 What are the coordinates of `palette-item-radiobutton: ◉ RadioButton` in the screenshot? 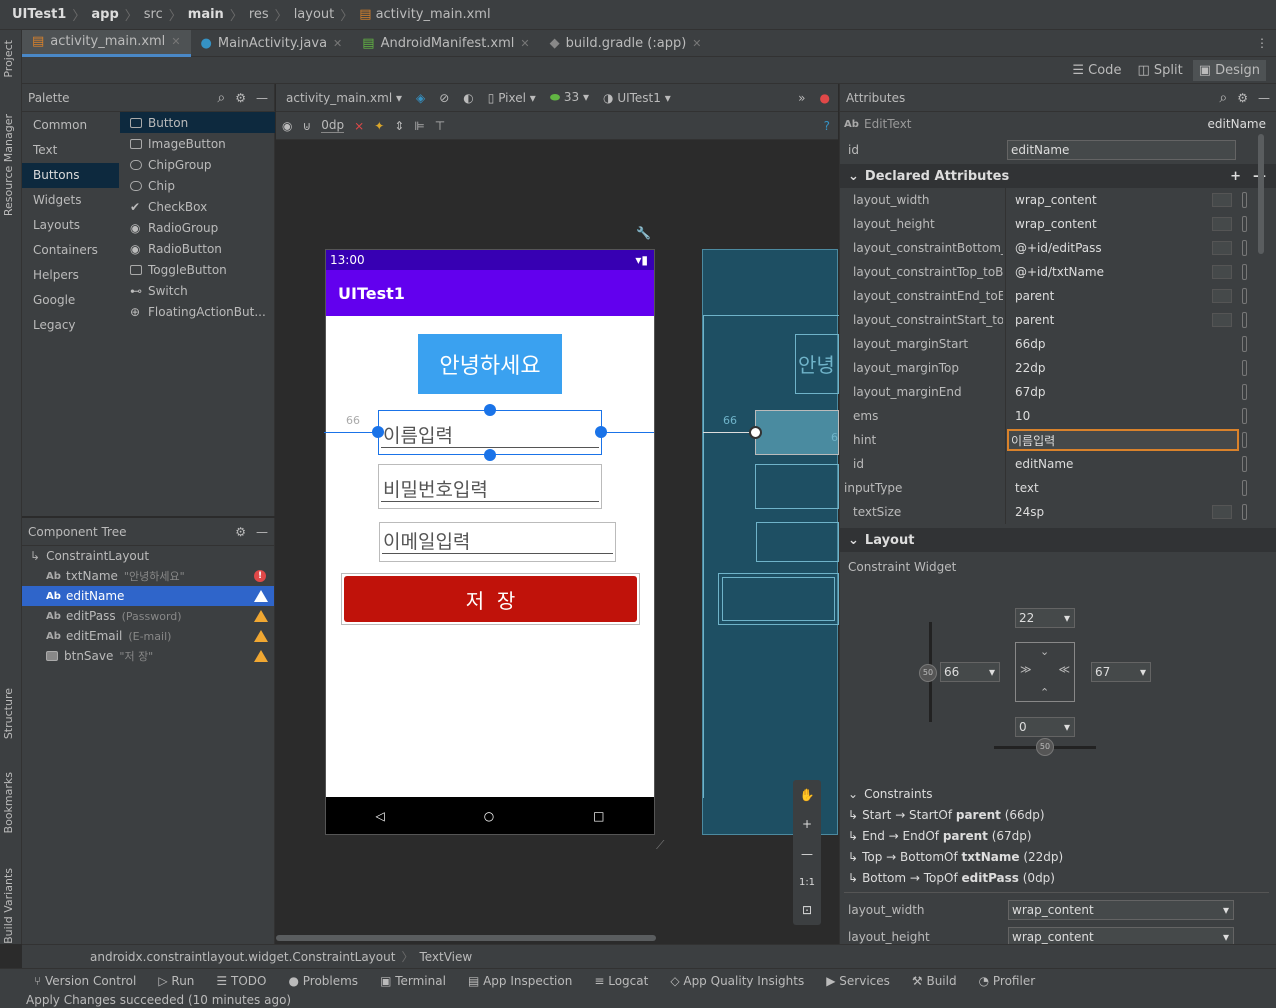 It's located at (197, 248).